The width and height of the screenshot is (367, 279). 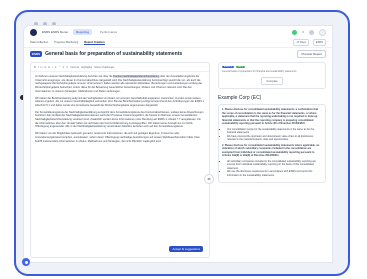 I want to click on subnav-right: 17 Days ESRS, so click(x=309, y=42).